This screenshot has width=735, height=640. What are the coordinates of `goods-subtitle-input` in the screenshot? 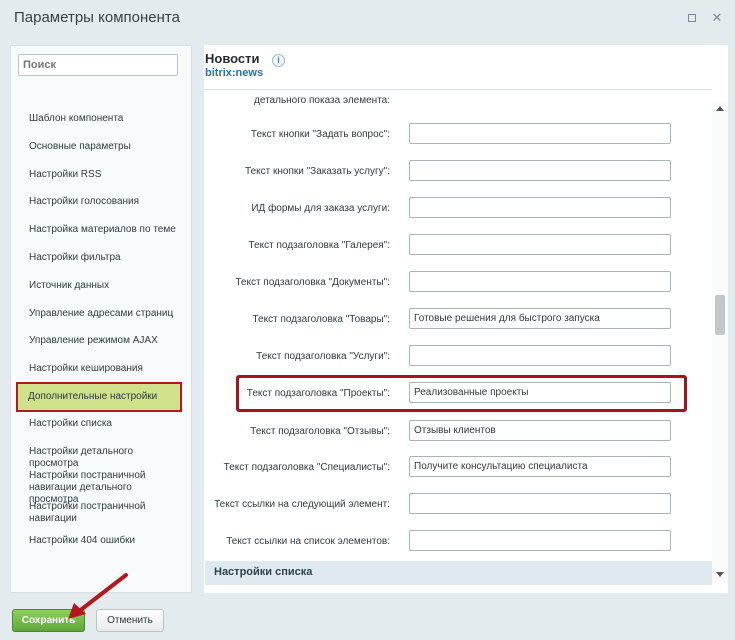 It's located at (540, 318).